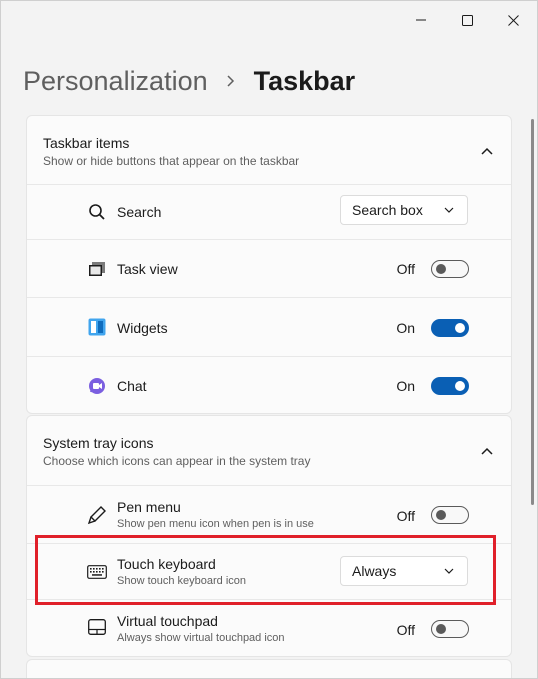 The height and width of the screenshot is (679, 538). I want to click on setting-row-task-view: Task view Off, so click(269, 268).